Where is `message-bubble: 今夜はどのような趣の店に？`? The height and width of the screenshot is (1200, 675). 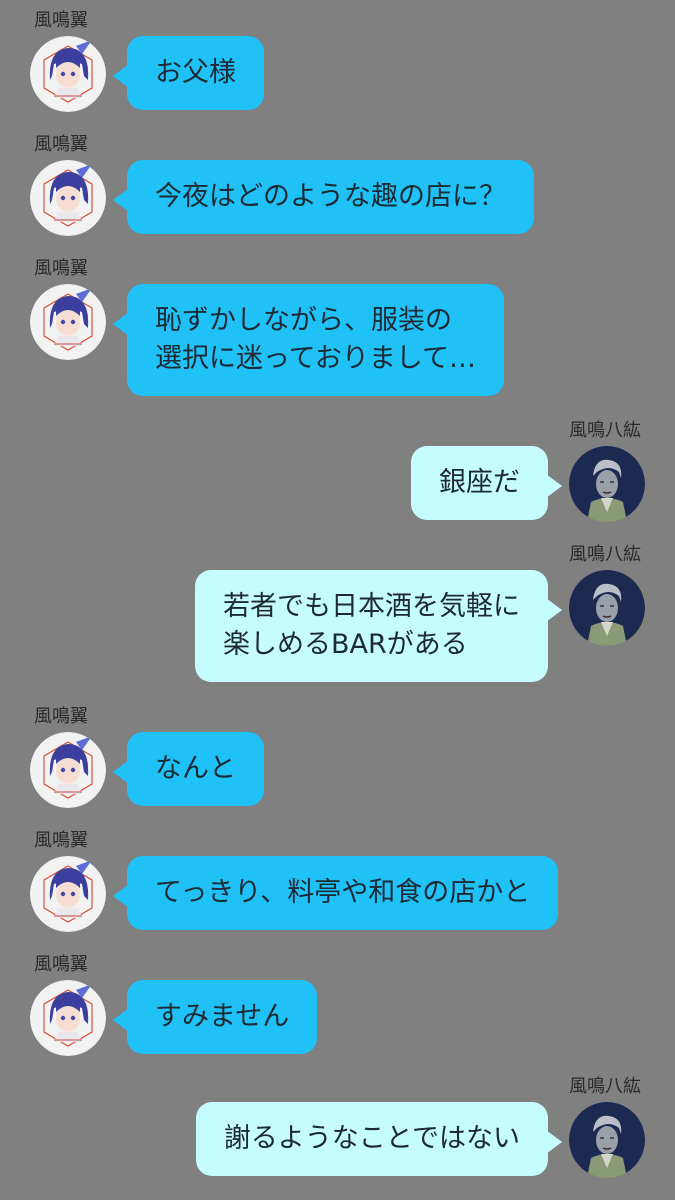 message-bubble: 今夜はどのような趣の店に？ is located at coordinates (323, 197).